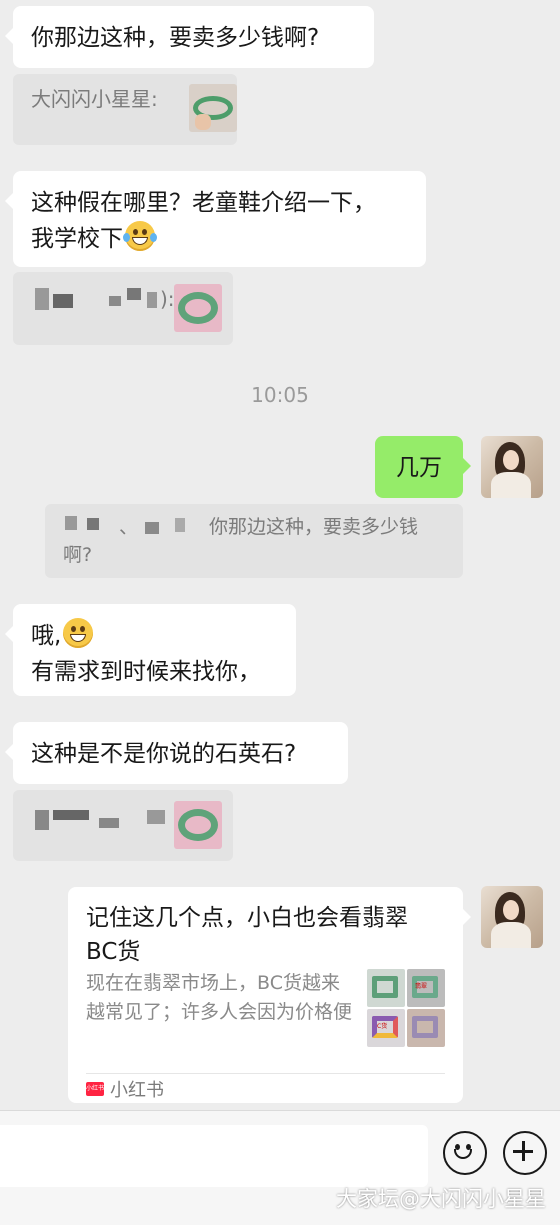 The height and width of the screenshot is (1225, 560). What do you see at coordinates (247, 935) in the screenshot?
I see `card-title: 记住这几个点，小白也会看翡翠 BC货` at bounding box center [247, 935].